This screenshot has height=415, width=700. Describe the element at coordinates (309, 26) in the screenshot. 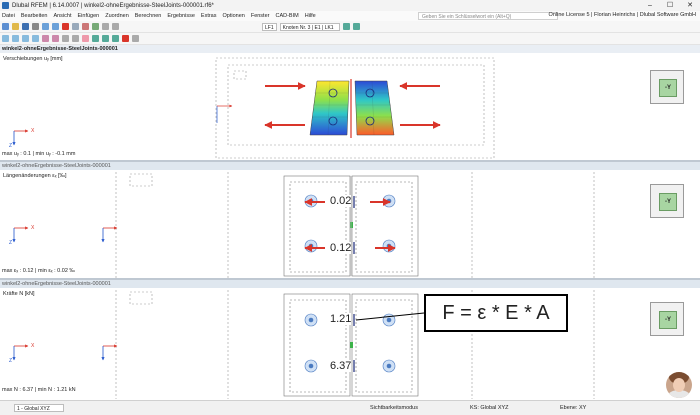

I see `result-node-selector: Knoten Nr. 3 | E1 | LK1` at that location.